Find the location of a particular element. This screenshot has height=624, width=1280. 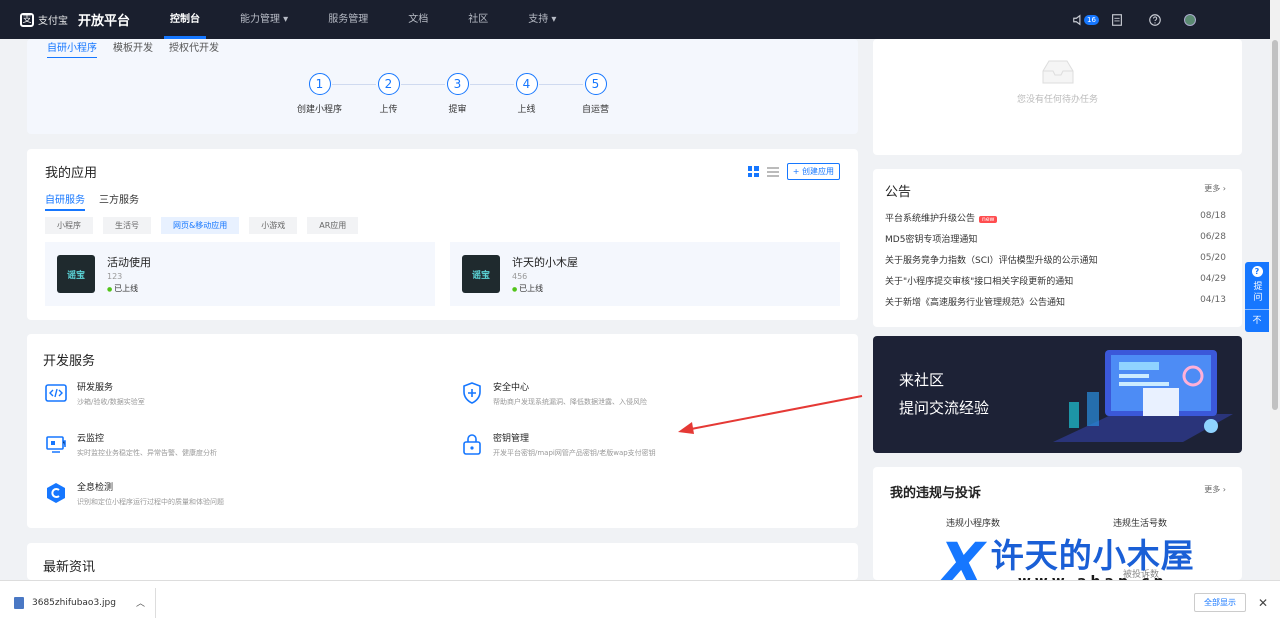

step-3: 3 提审 is located at coordinates (468, 94).